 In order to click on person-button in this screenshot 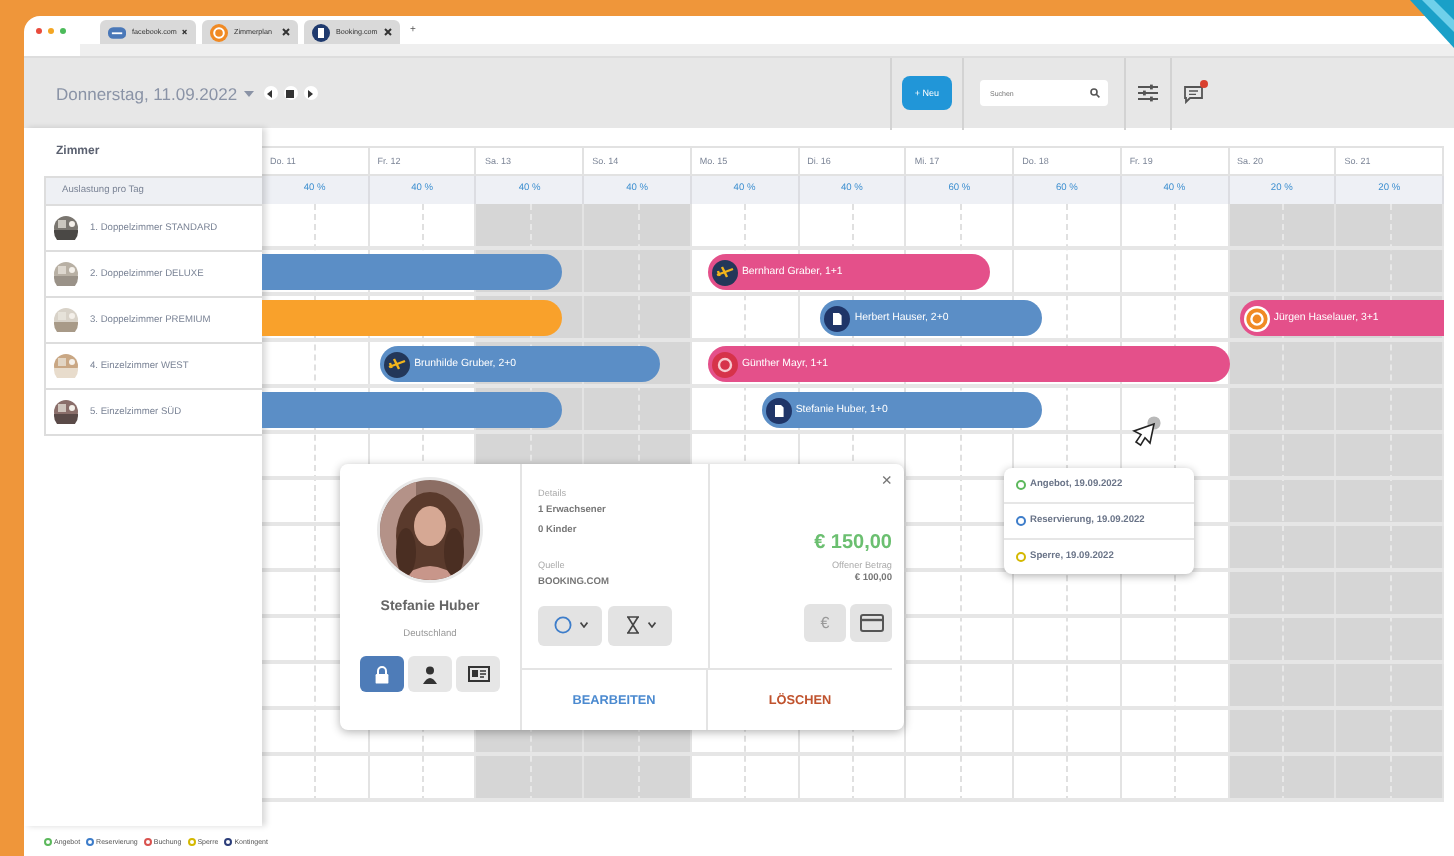, I will do `click(430, 674)`.